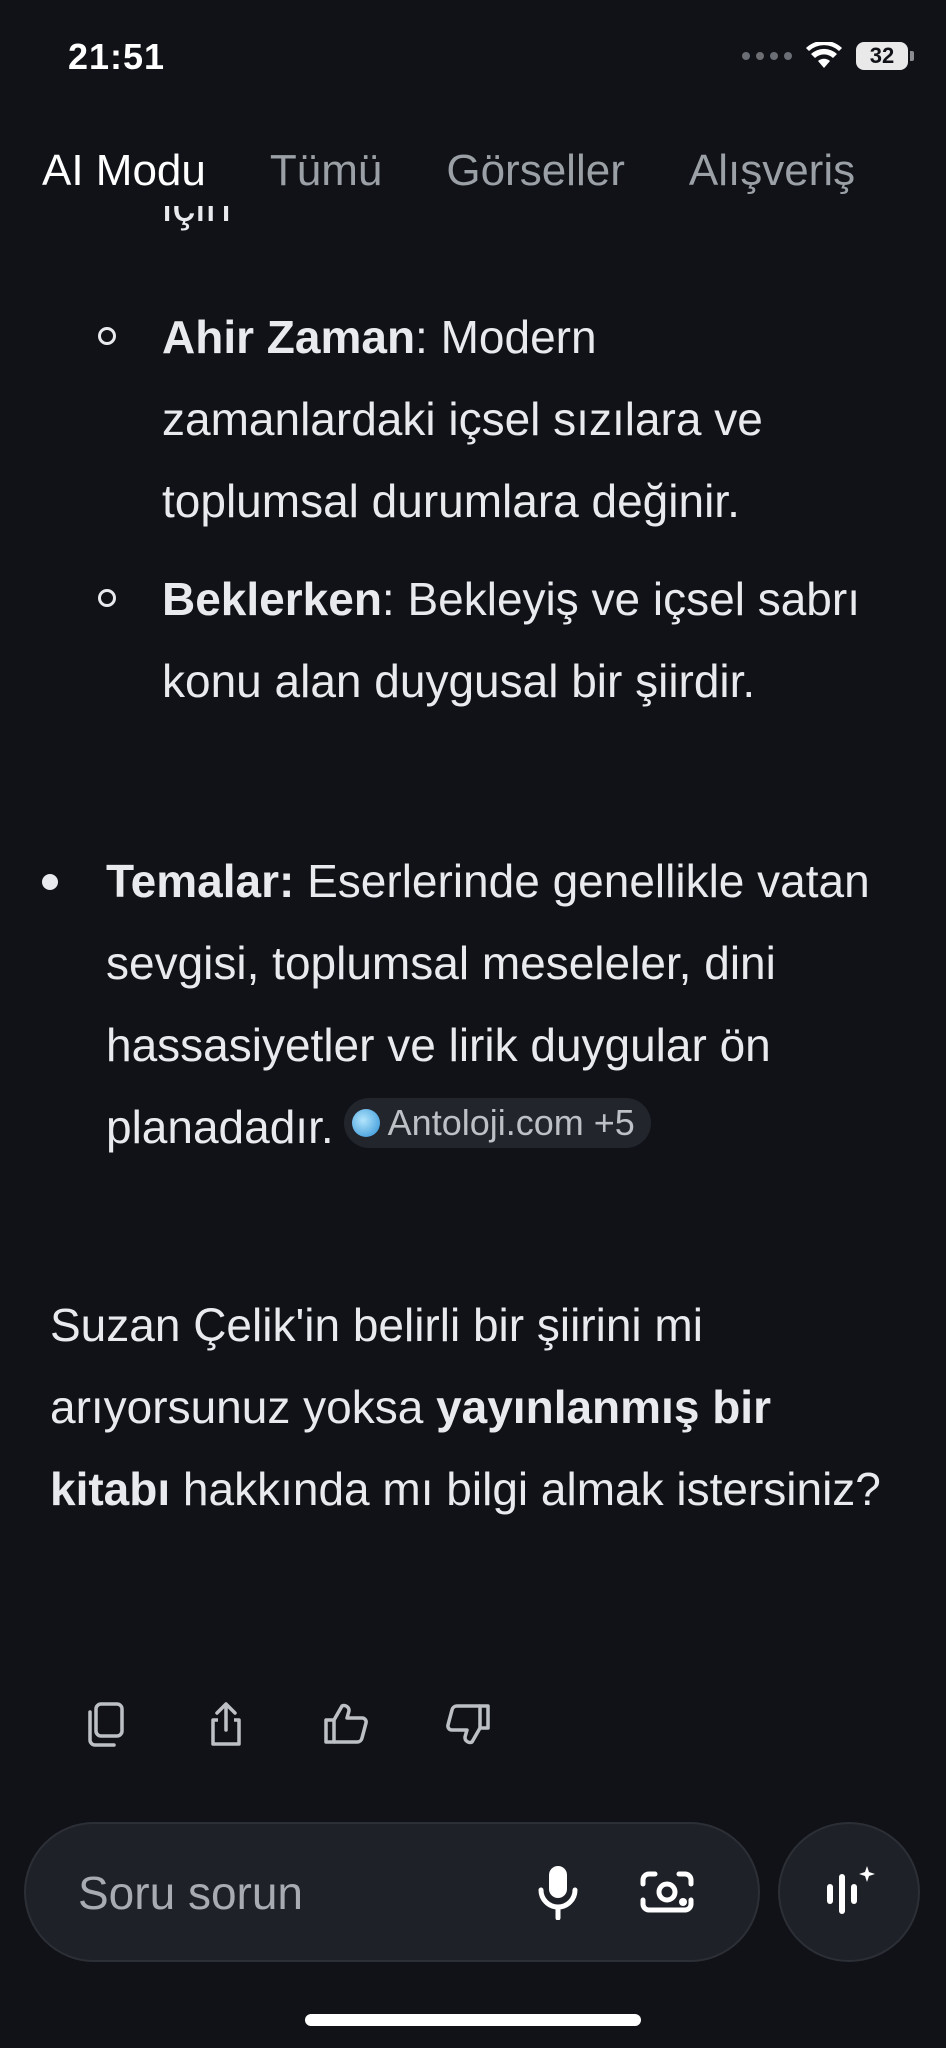 This screenshot has height=2048, width=946. I want to click on source-chip: Antoloji.com +5, so click(497, 1123).